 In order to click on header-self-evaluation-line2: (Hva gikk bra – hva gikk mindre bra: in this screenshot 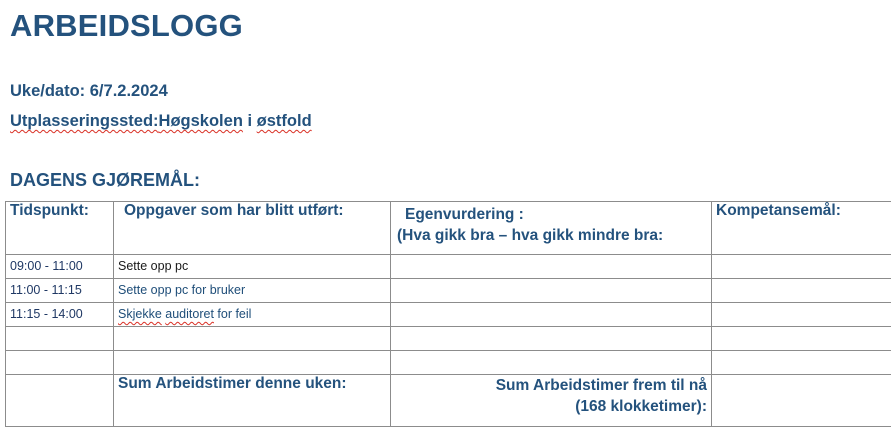, I will do `click(530, 235)`.